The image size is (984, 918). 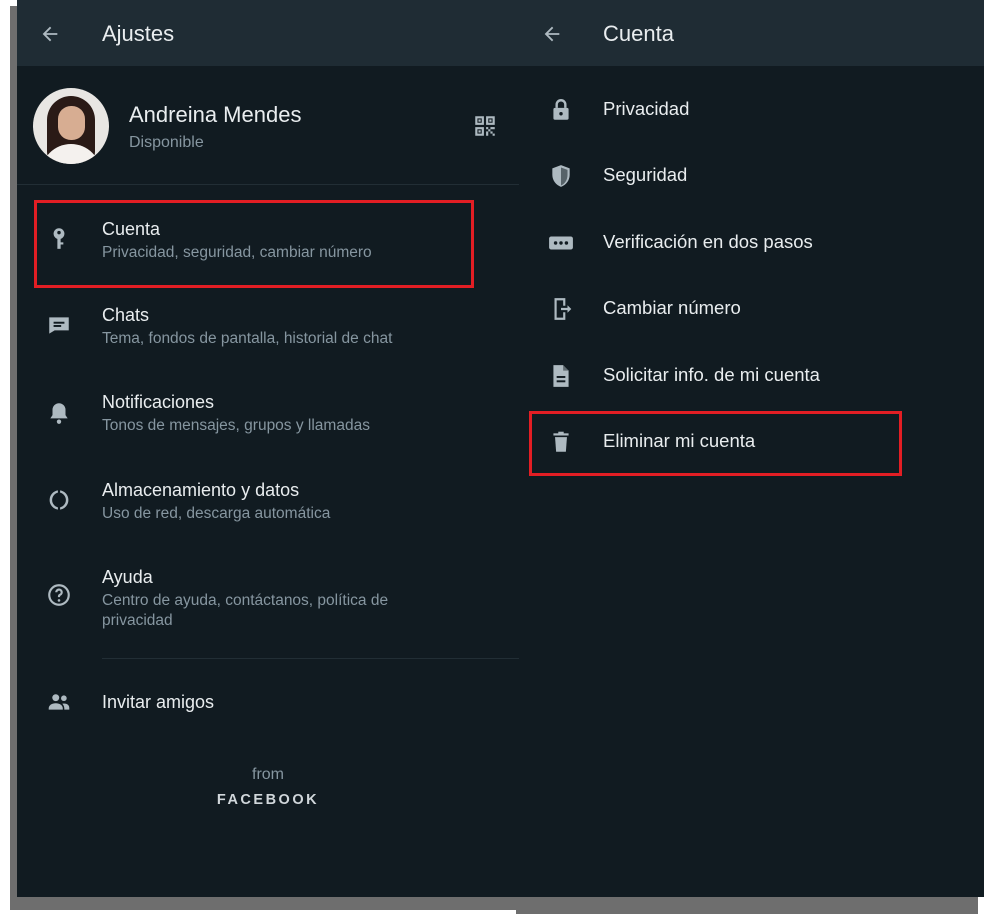 I want to click on delete-account-label: Eliminar mi cuenta, so click(x=679, y=440).